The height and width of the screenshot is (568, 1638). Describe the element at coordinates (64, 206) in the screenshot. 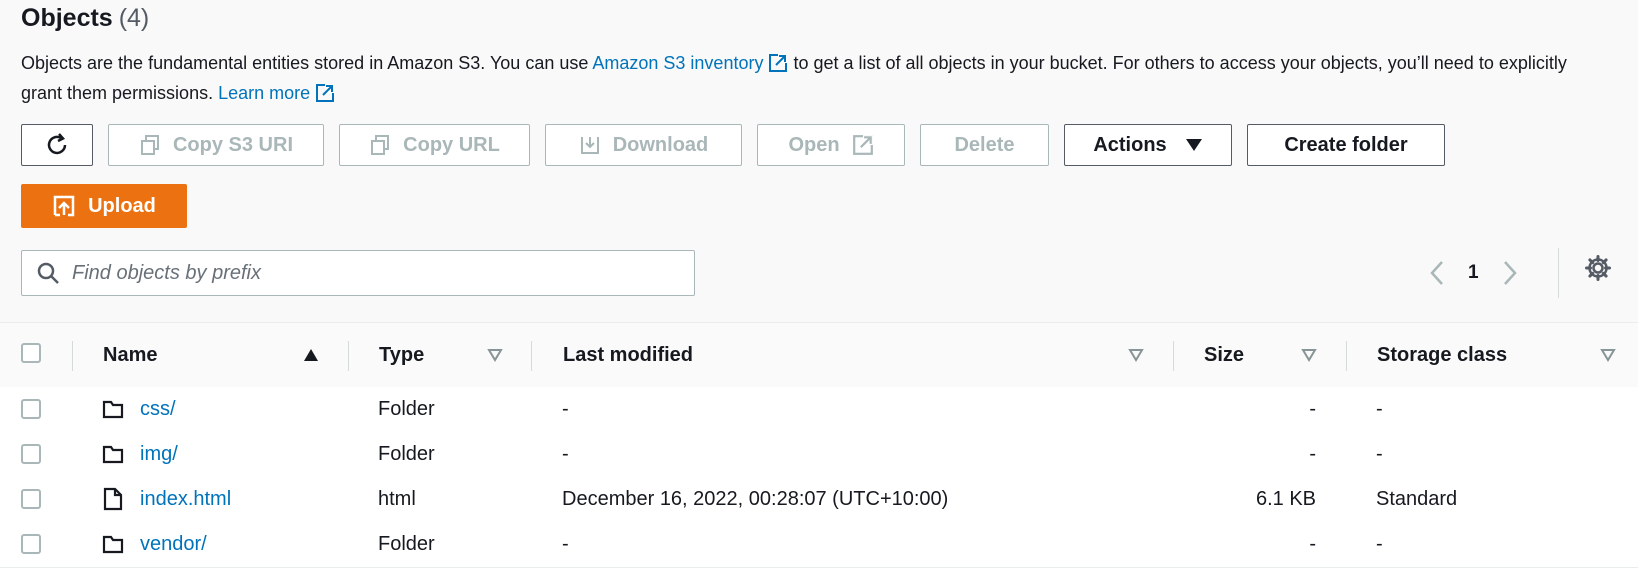

I see `upload-icon` at that location.